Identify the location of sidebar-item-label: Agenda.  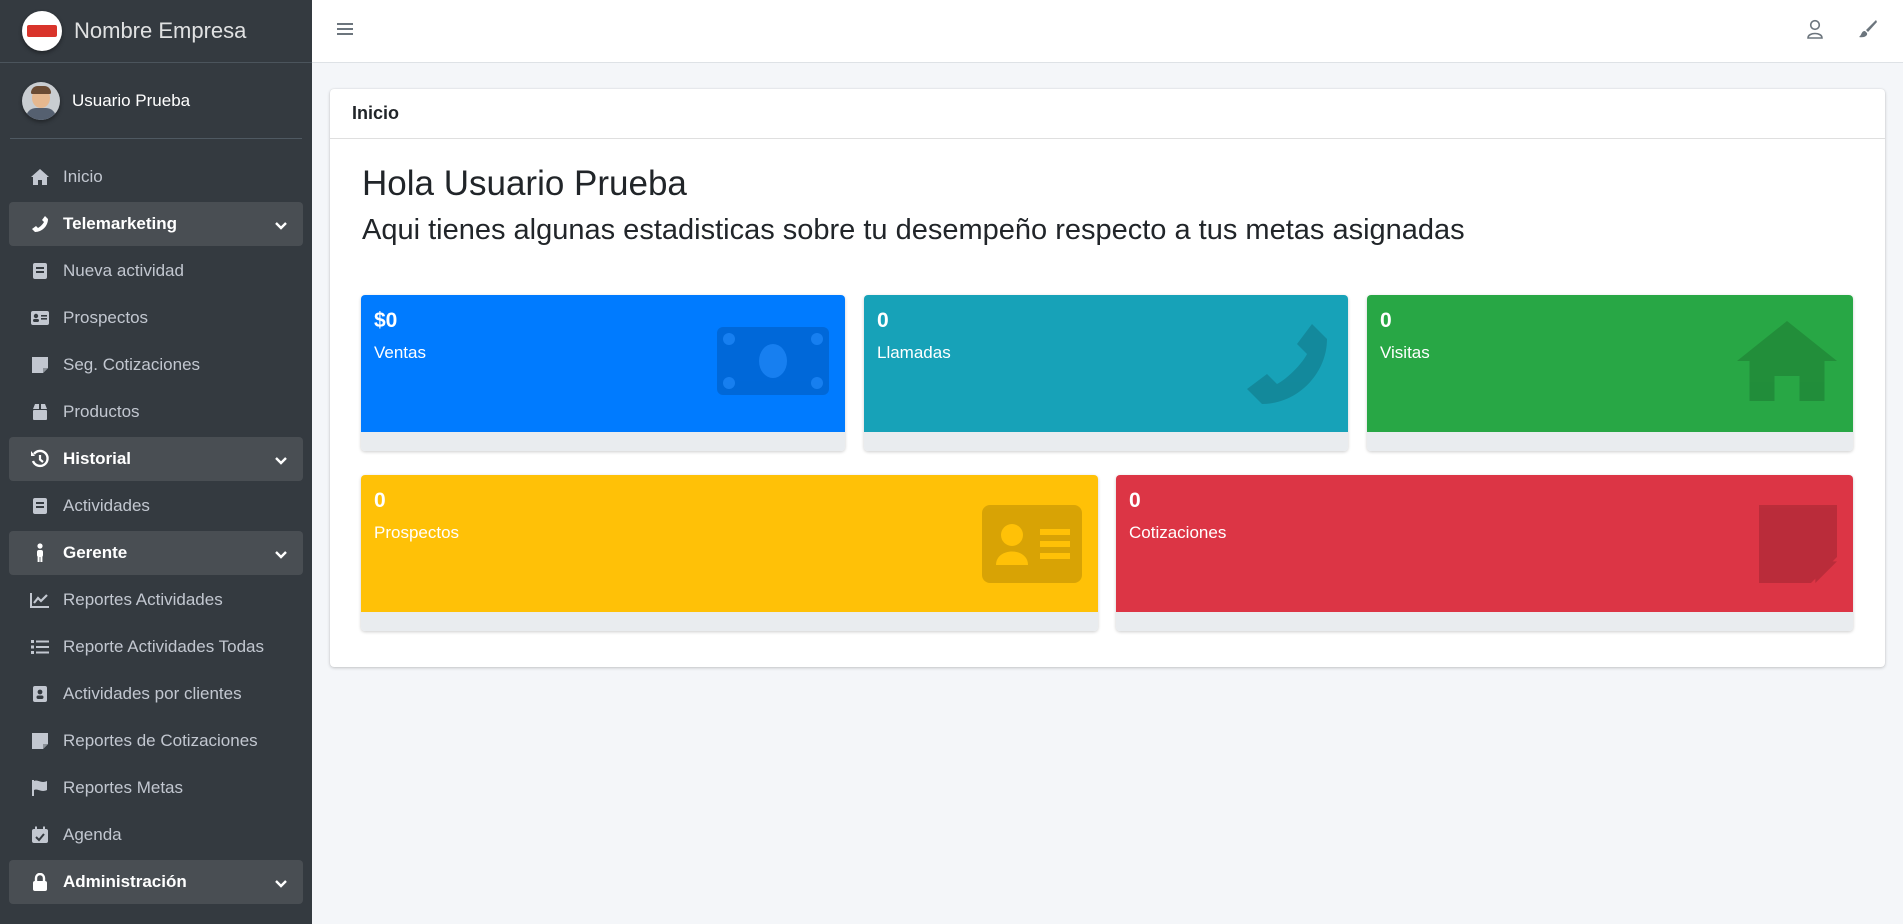
(92, 835).